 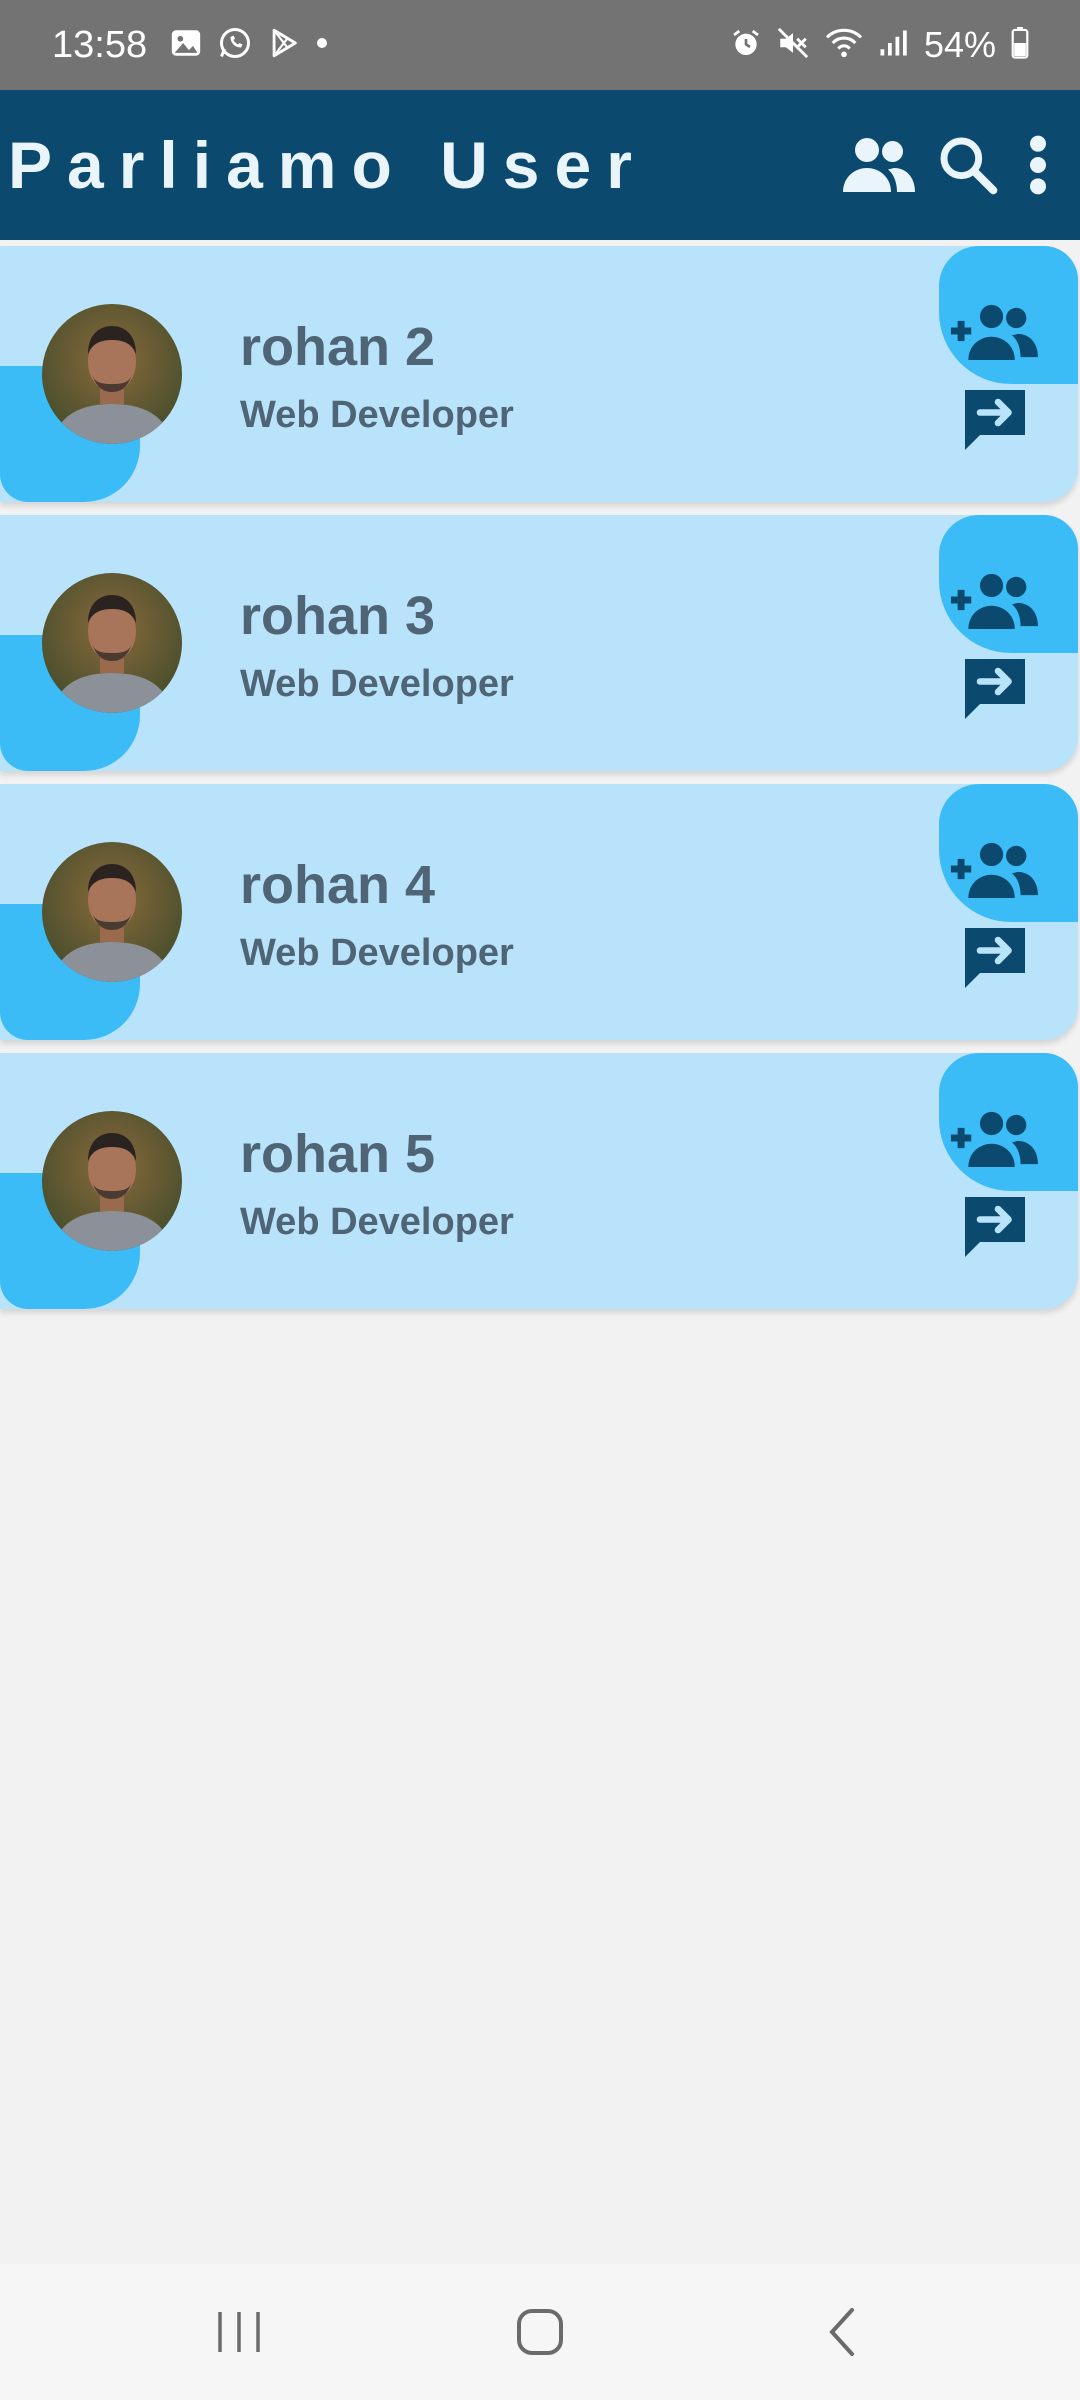 I want to click on battery-icon, so click(x=1013, y=45).